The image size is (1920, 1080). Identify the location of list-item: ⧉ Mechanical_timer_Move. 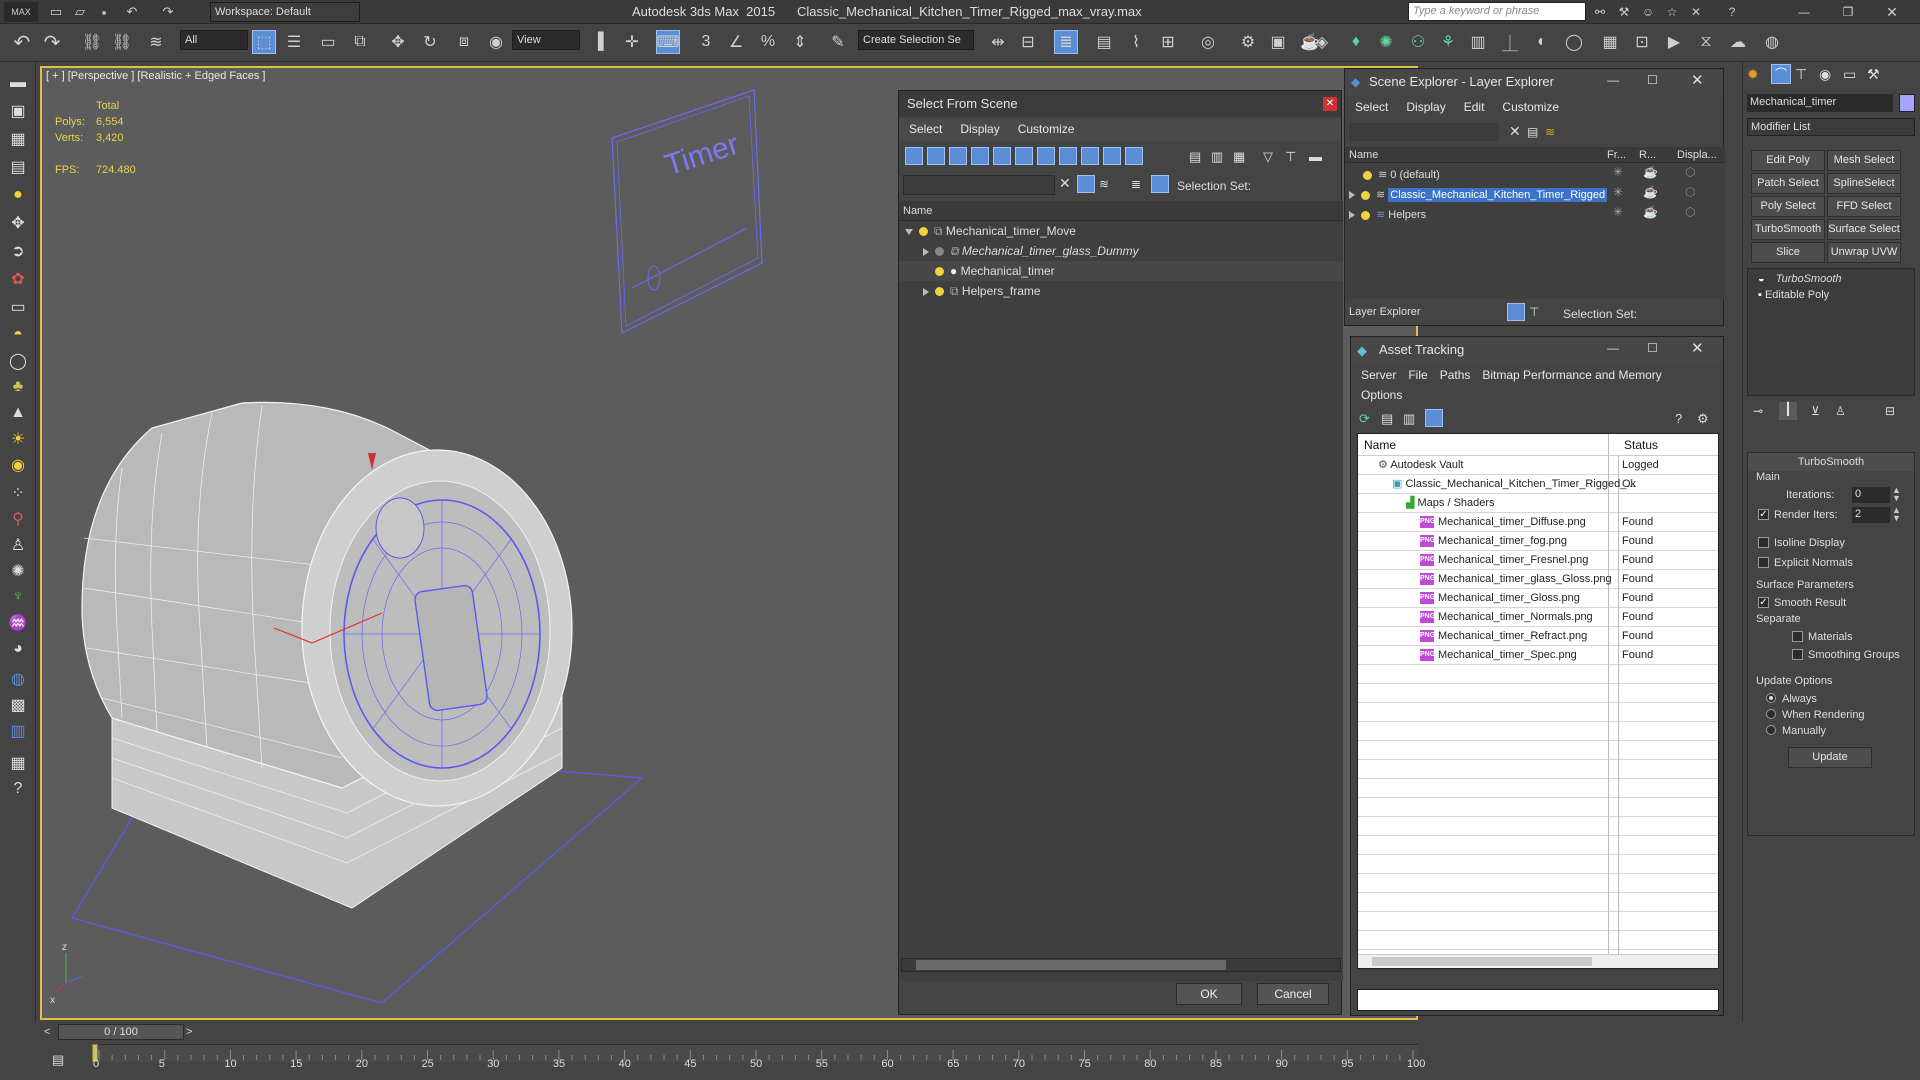
(1121, 231).